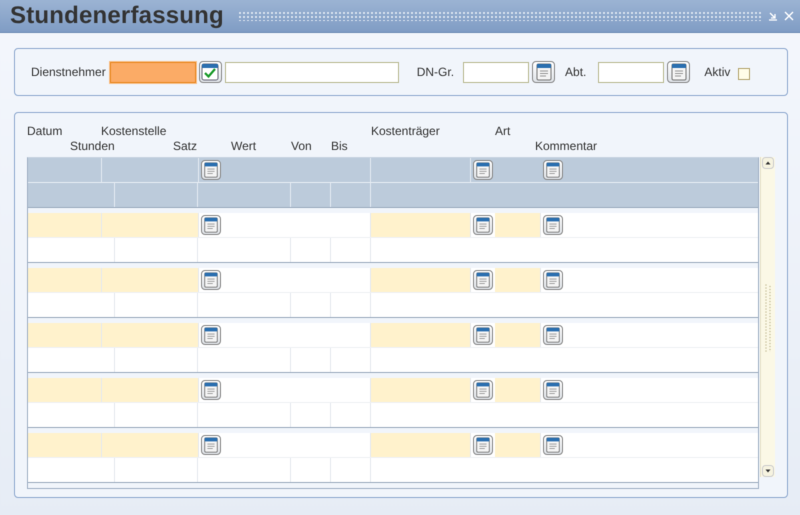  What do you see at coordinates (566, 146) in the screenshot?
I see `column-header: Kommentar` at bounding box center [566, 146].